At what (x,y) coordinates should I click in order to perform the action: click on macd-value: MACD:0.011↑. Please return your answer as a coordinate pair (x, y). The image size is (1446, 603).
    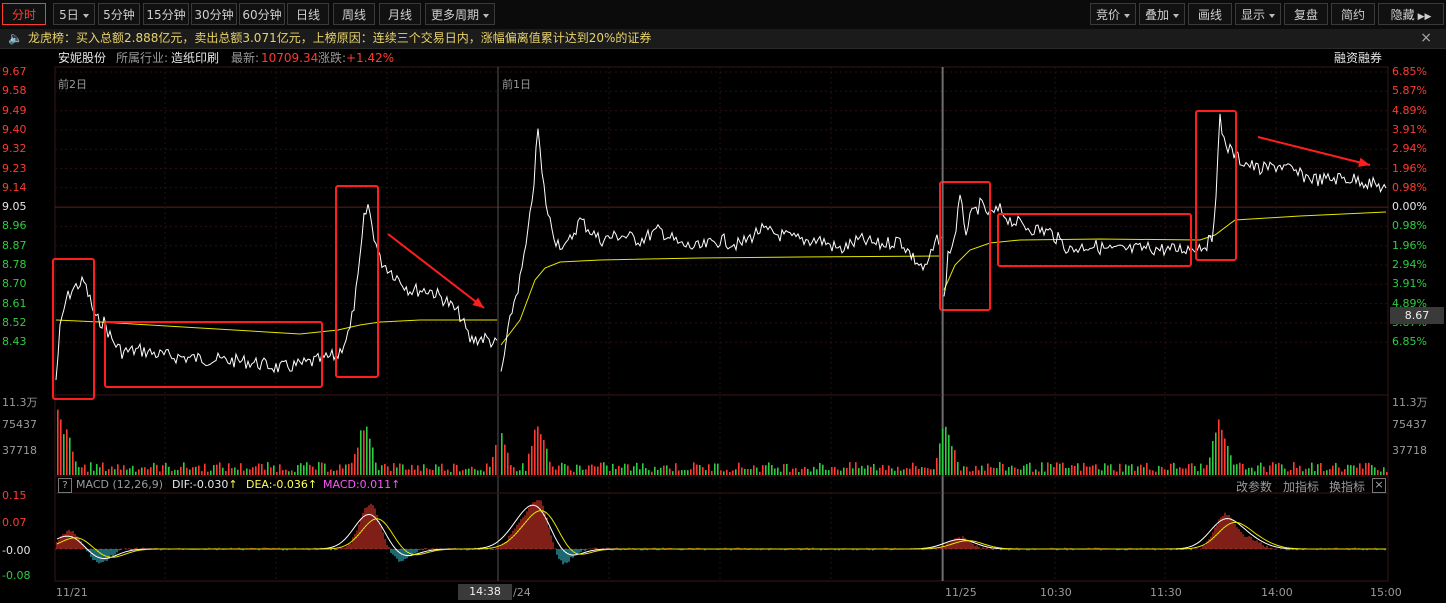
    Looking at the image, I should click on (361, 484).